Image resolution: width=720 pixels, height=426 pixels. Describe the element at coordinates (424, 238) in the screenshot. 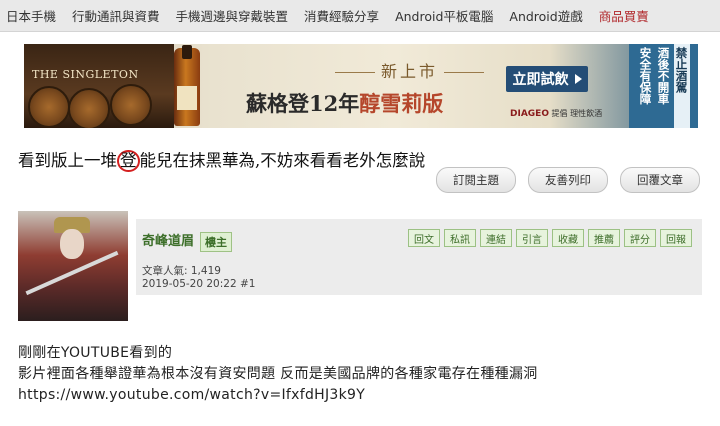

I see `quote-reply-button: 回文` at that location.